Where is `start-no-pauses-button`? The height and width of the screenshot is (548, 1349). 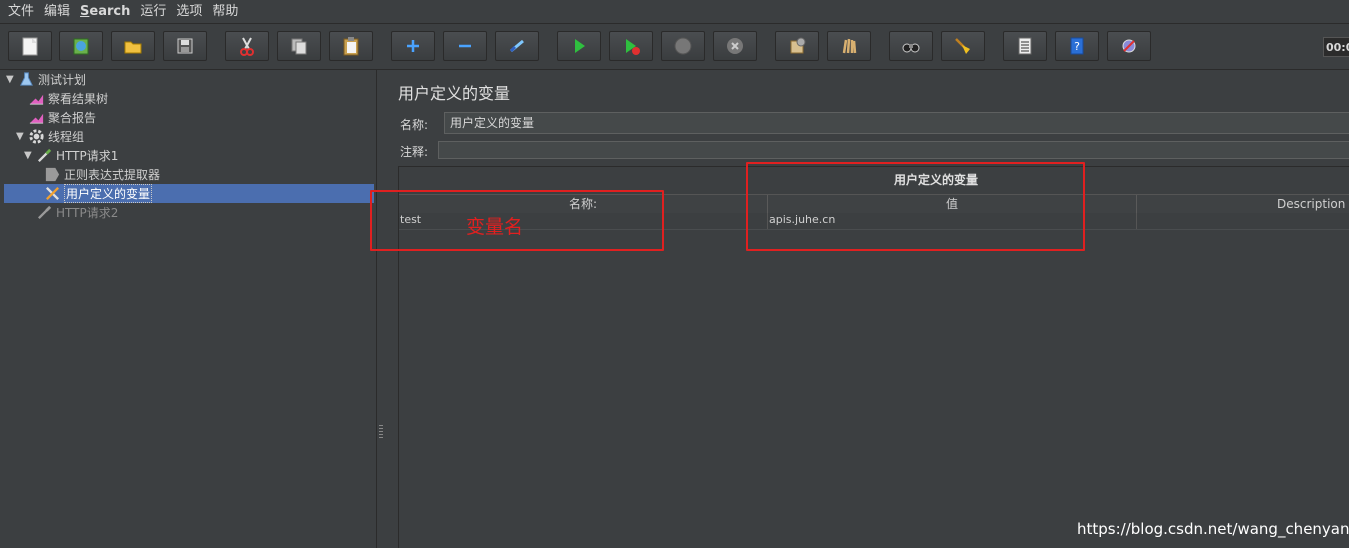 start-no-pauses-button is located at coordinates (631, 46).